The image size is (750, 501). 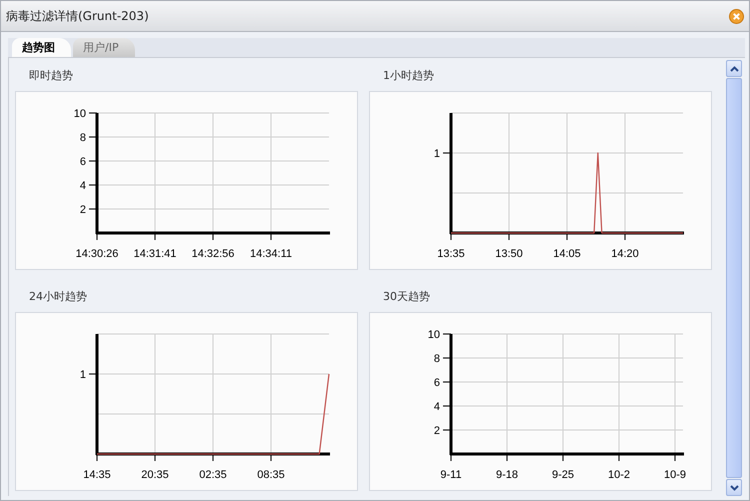 What do you see at coordinates (77, 16) in the screenshot?
I see `window-title: 病毒过滤详情(Grunt-203)` at bounding box center [77, 16].